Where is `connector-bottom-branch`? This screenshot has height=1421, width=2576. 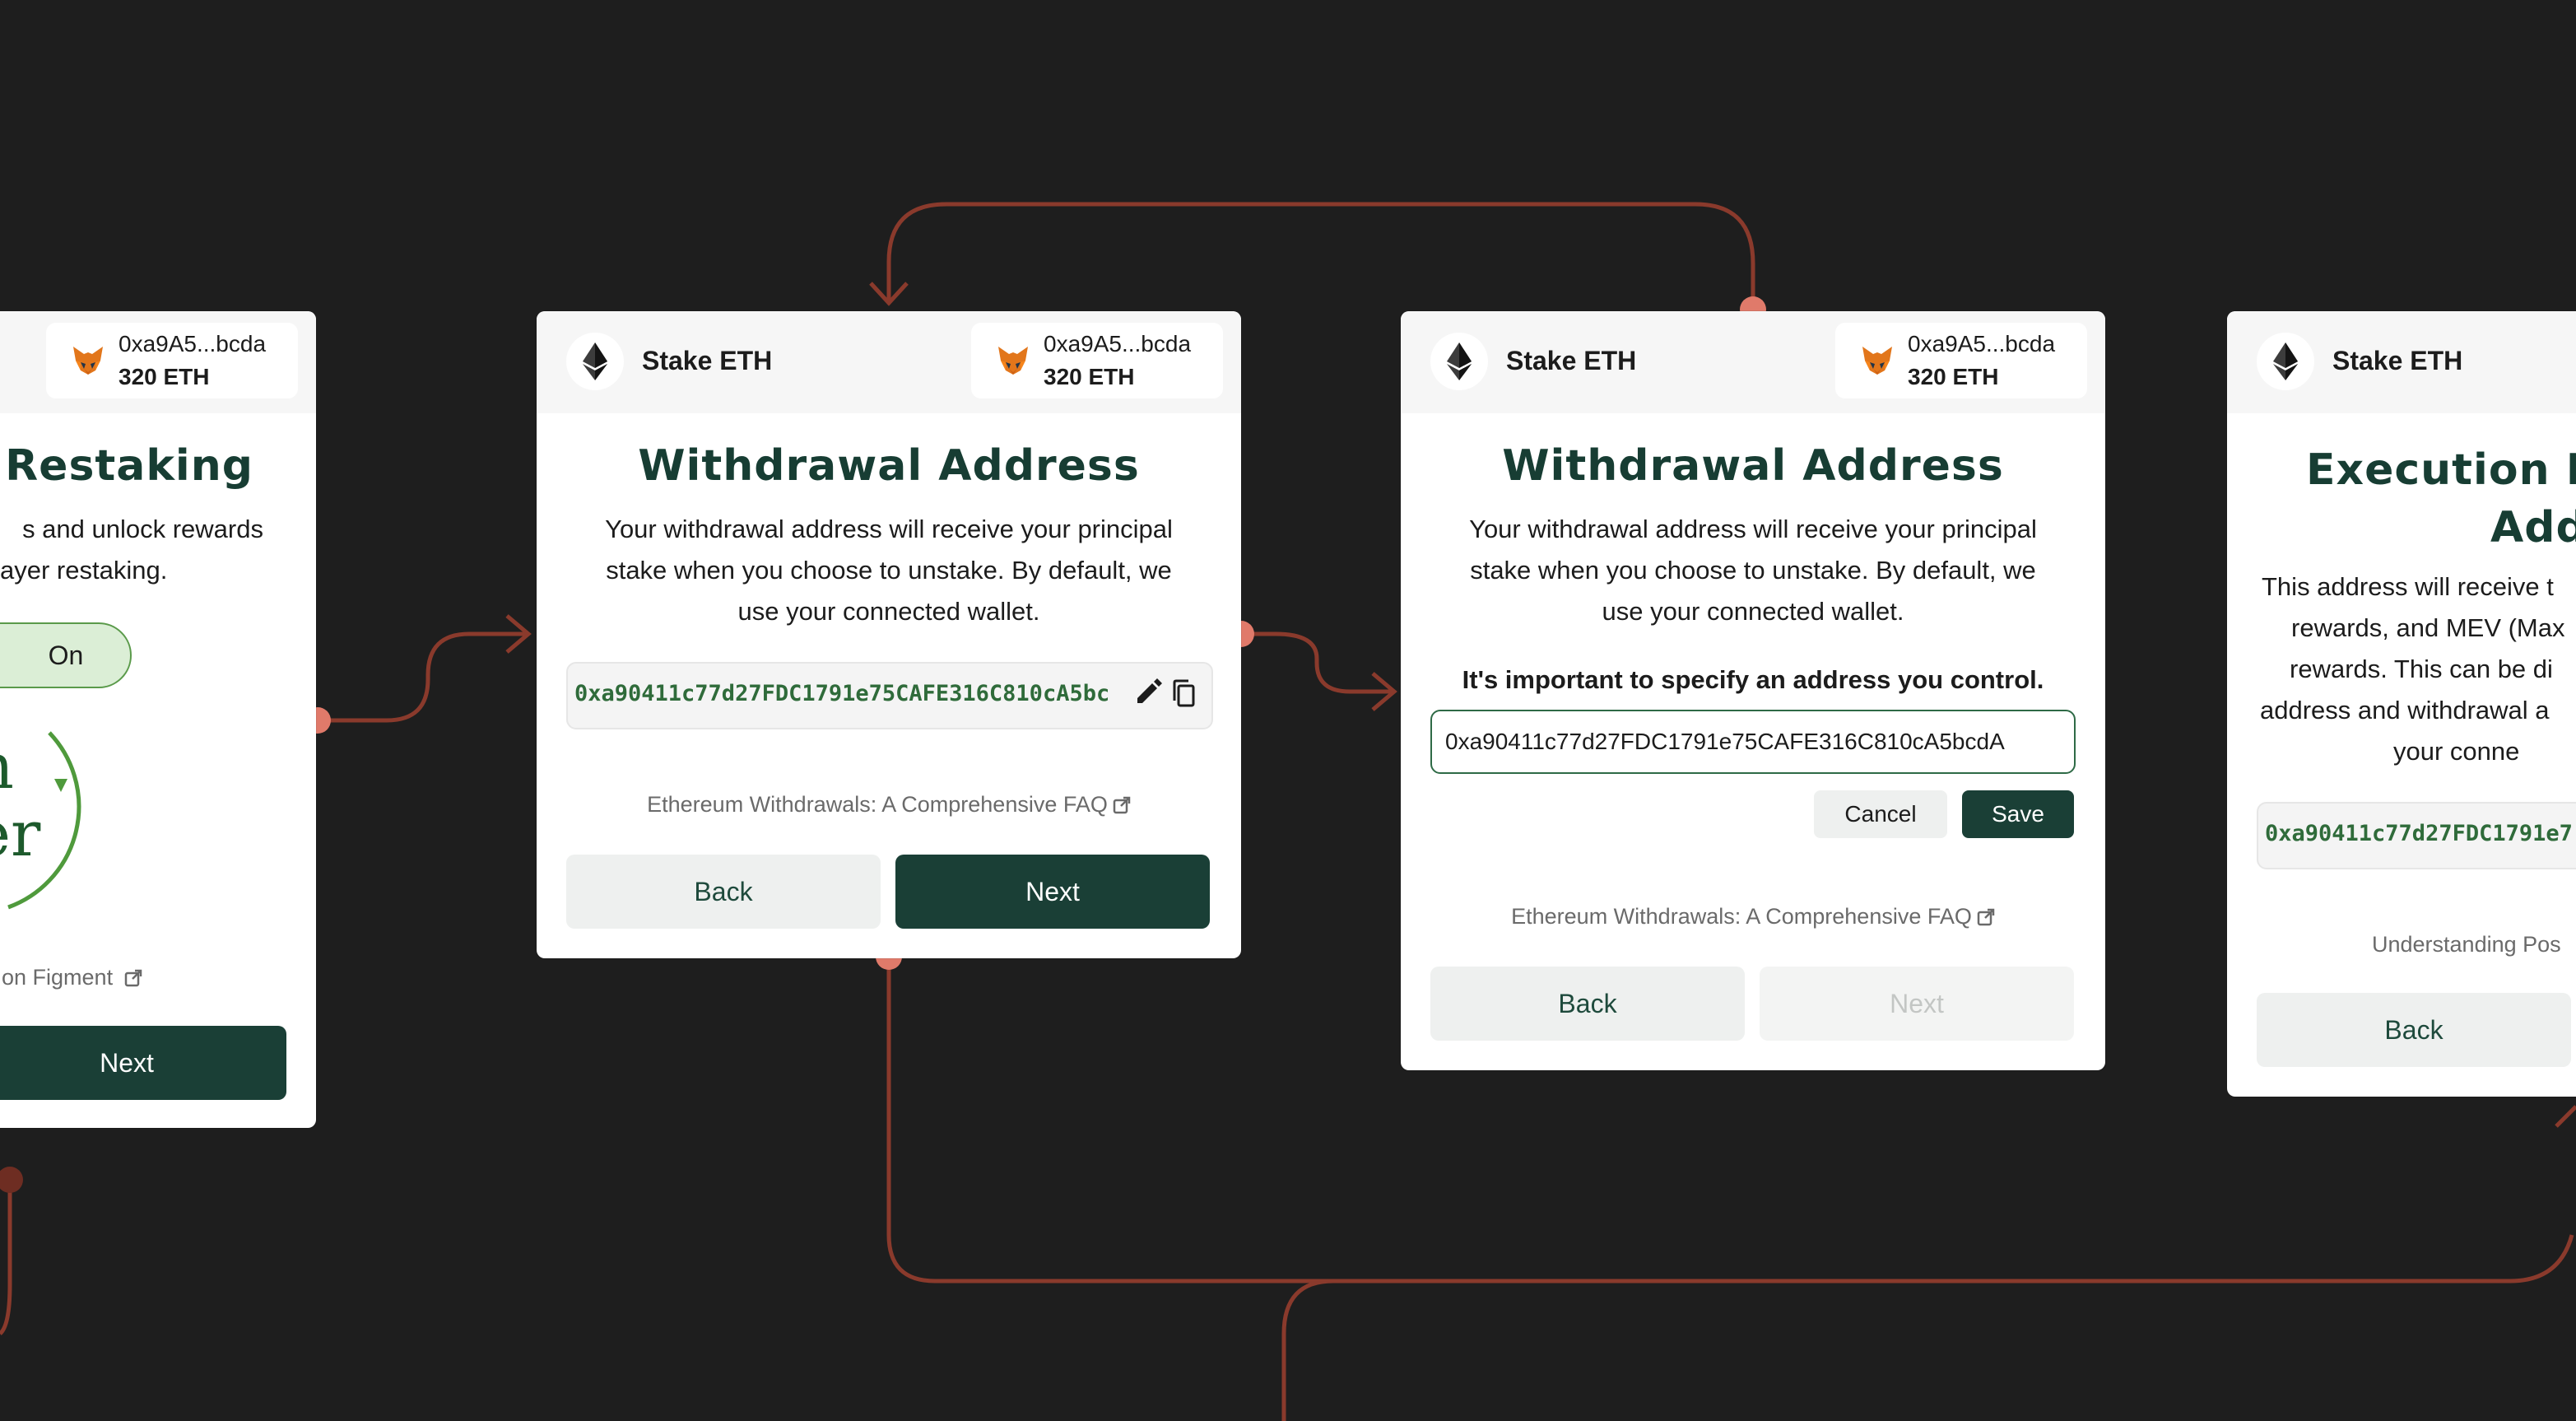 connector-bottom-branch is located at coordinates (1307, 1350).